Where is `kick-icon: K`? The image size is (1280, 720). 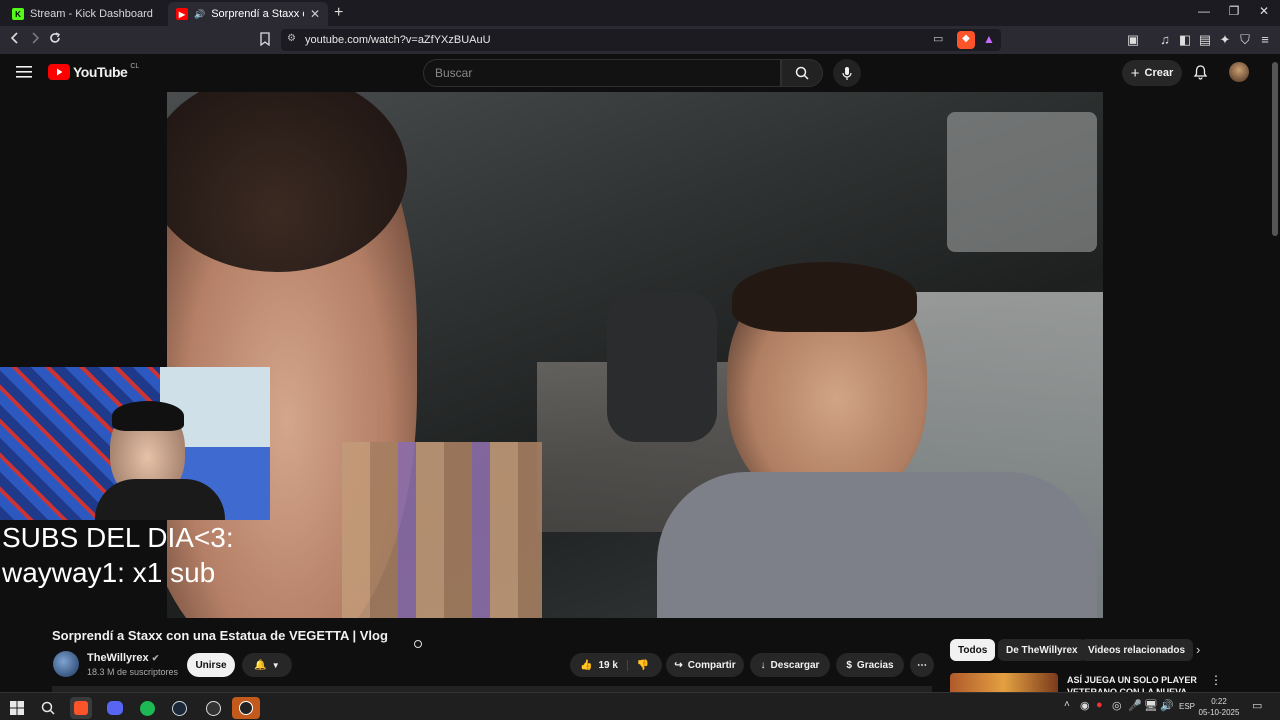 kick-icon: K is located at coordinates (18, 14).